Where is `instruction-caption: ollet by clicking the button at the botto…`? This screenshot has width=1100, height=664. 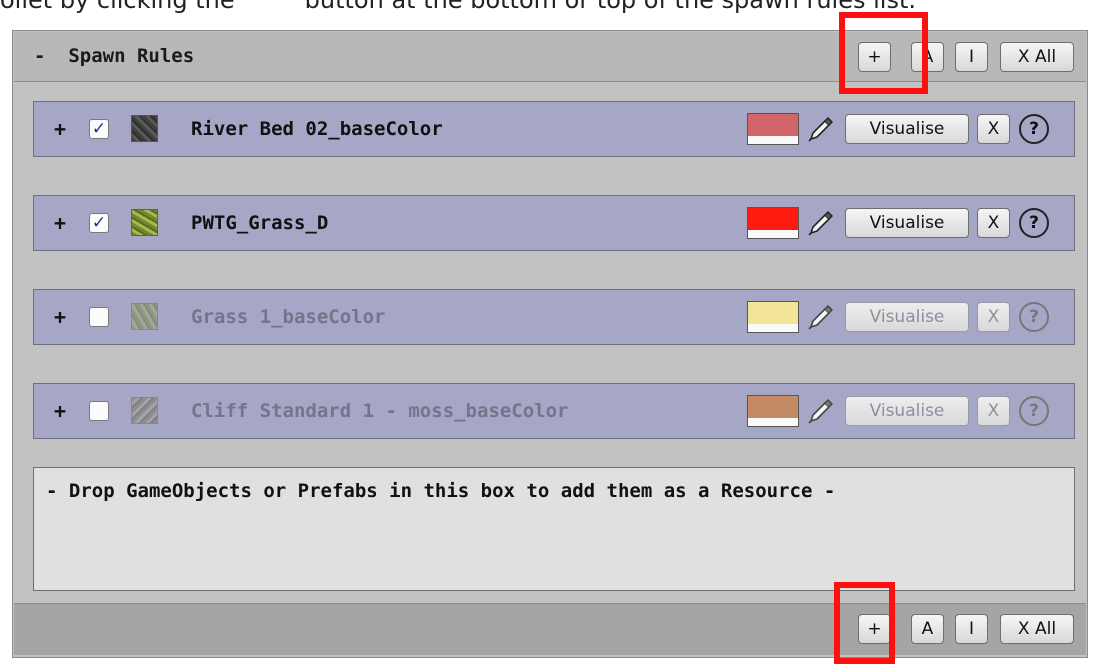 instruction-caption: ollet by clicking the button at the botto… is located at coordinates (550, 7).